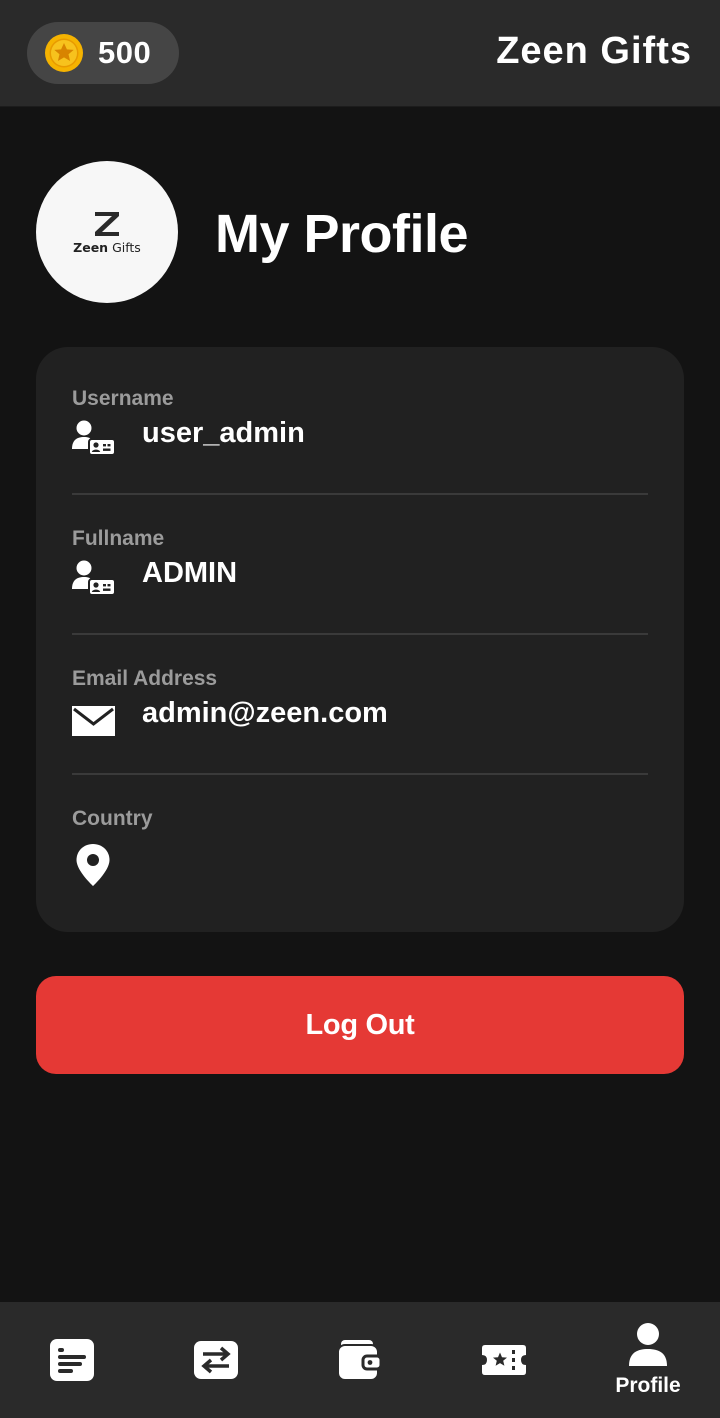 This screenshot has width=720, height=1418. I want to click on coin-balance: 500, so click(103, 53).